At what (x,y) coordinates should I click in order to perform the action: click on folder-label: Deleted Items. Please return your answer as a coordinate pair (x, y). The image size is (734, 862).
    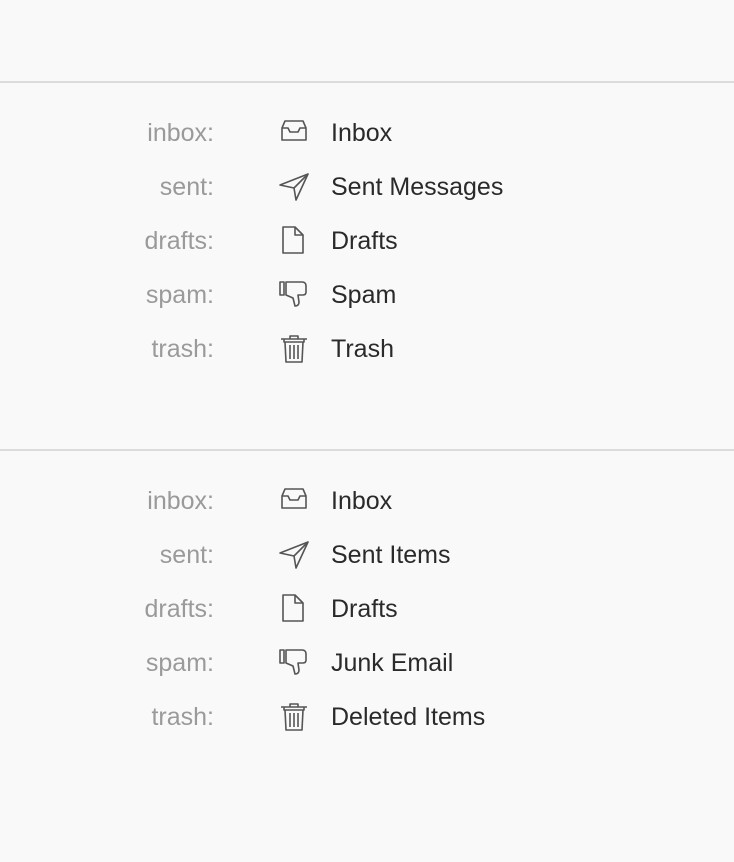
    Looking at the image, I should click on (408, 717).